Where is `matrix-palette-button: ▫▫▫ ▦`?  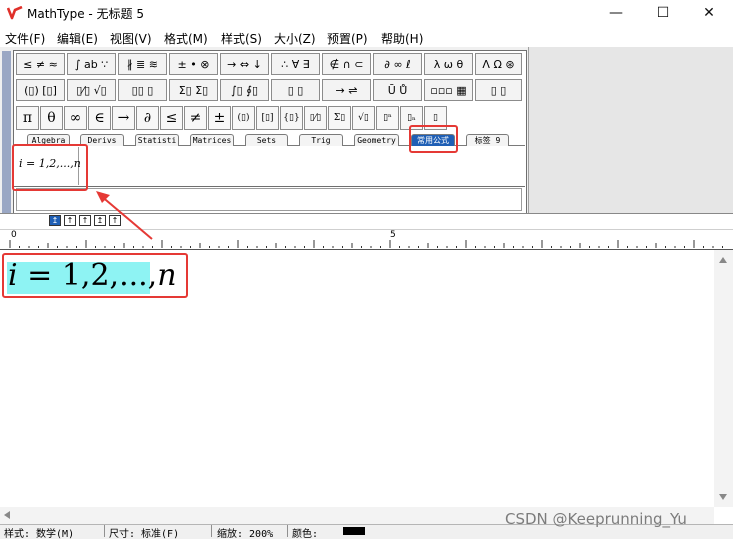
matrix-palette-button: ▫▫▫ ▦ is located at coordinates (448, 90).